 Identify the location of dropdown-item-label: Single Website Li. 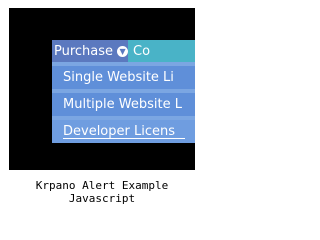
(118, 77).